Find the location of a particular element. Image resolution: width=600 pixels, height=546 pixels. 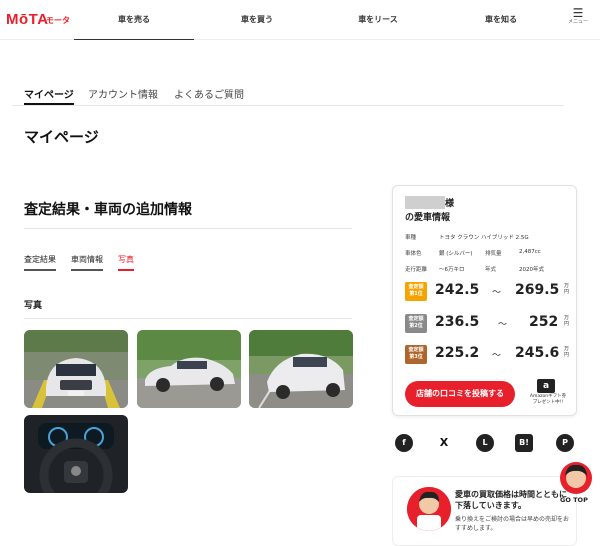

pinterest-icon: P is located at coordinates (565, 443).